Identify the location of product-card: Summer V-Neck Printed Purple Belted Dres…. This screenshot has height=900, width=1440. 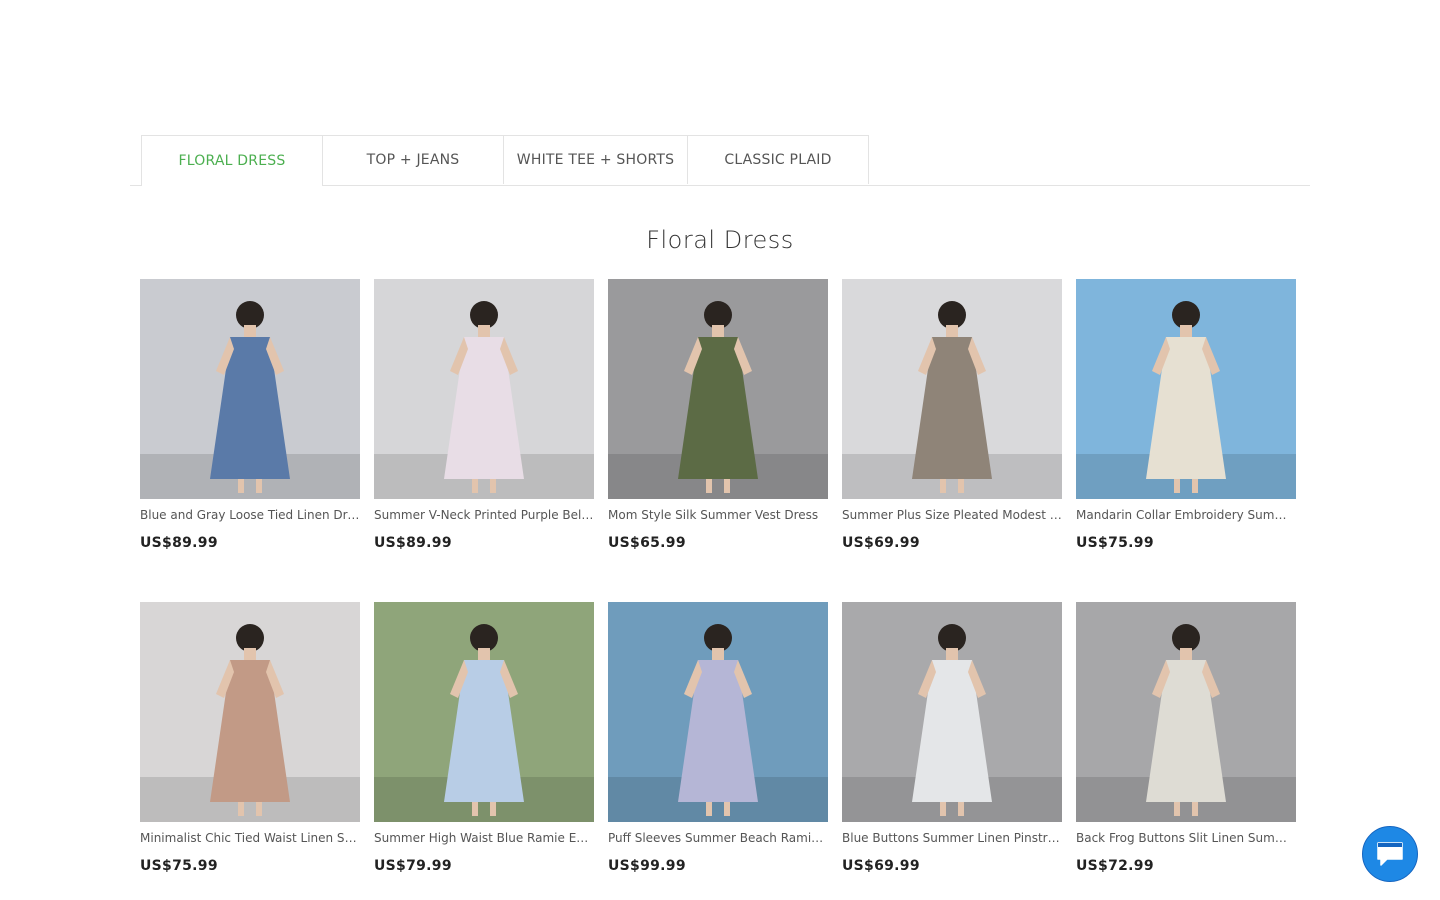
(484, 440).